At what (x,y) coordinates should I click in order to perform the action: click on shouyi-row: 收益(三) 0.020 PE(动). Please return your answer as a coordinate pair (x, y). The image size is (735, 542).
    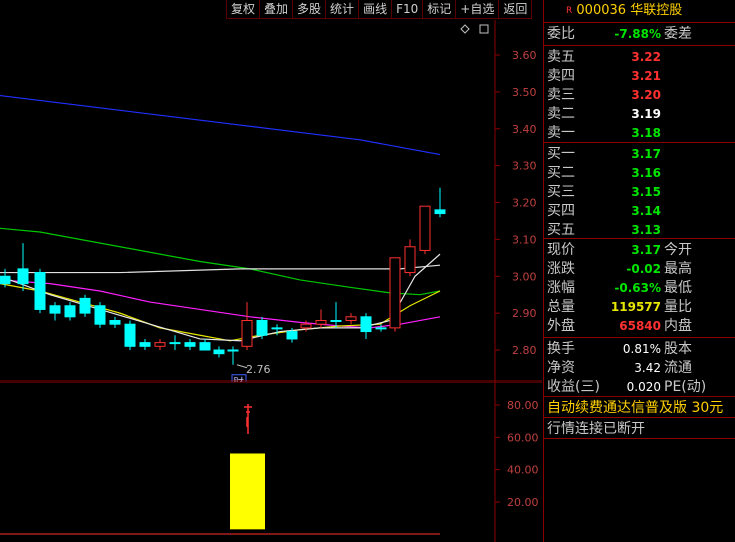
    Looking at the image, I should click on (639, 387).